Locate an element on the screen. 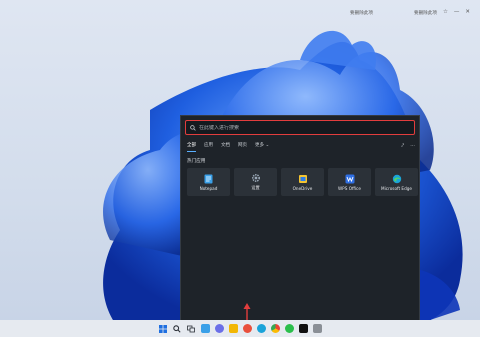 The height and width of the screenshot is (337, 480). app-tile-wps: WPS Office is located at coordinates (349, 182).